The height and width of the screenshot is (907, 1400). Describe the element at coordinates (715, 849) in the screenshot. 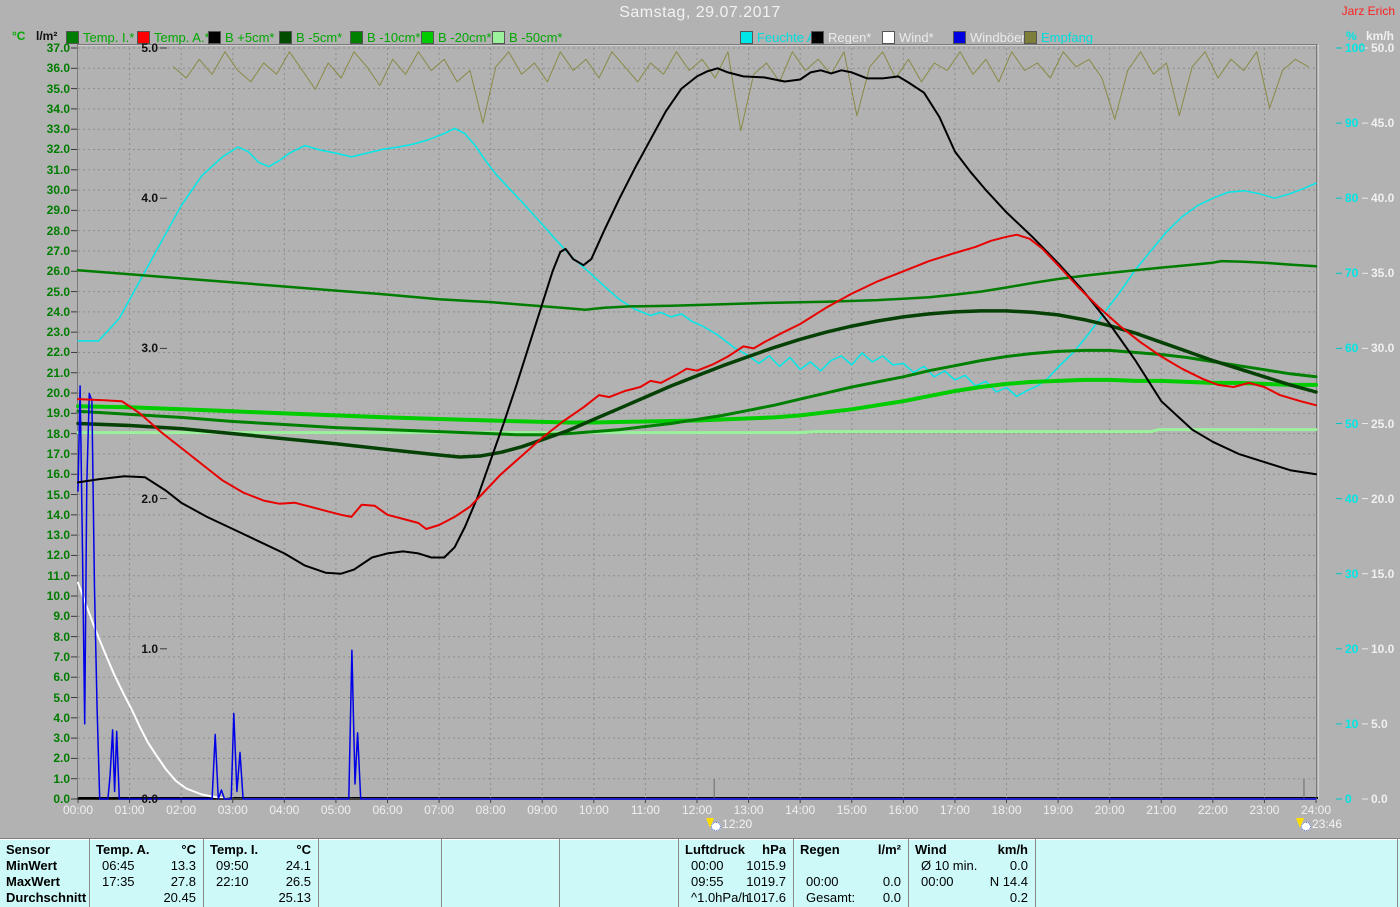

I see `stats-header: Luftdruck` at that location.